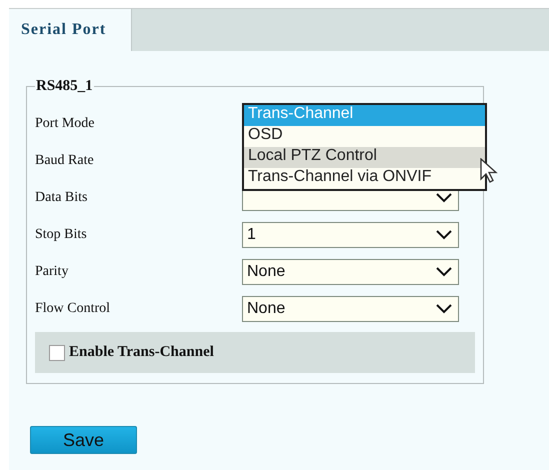 The width and height of the screenshot is (549, 470). Describe the element at coordinates (61, 198) in the screenshot. I see `field-label: Data Bits` at that location.